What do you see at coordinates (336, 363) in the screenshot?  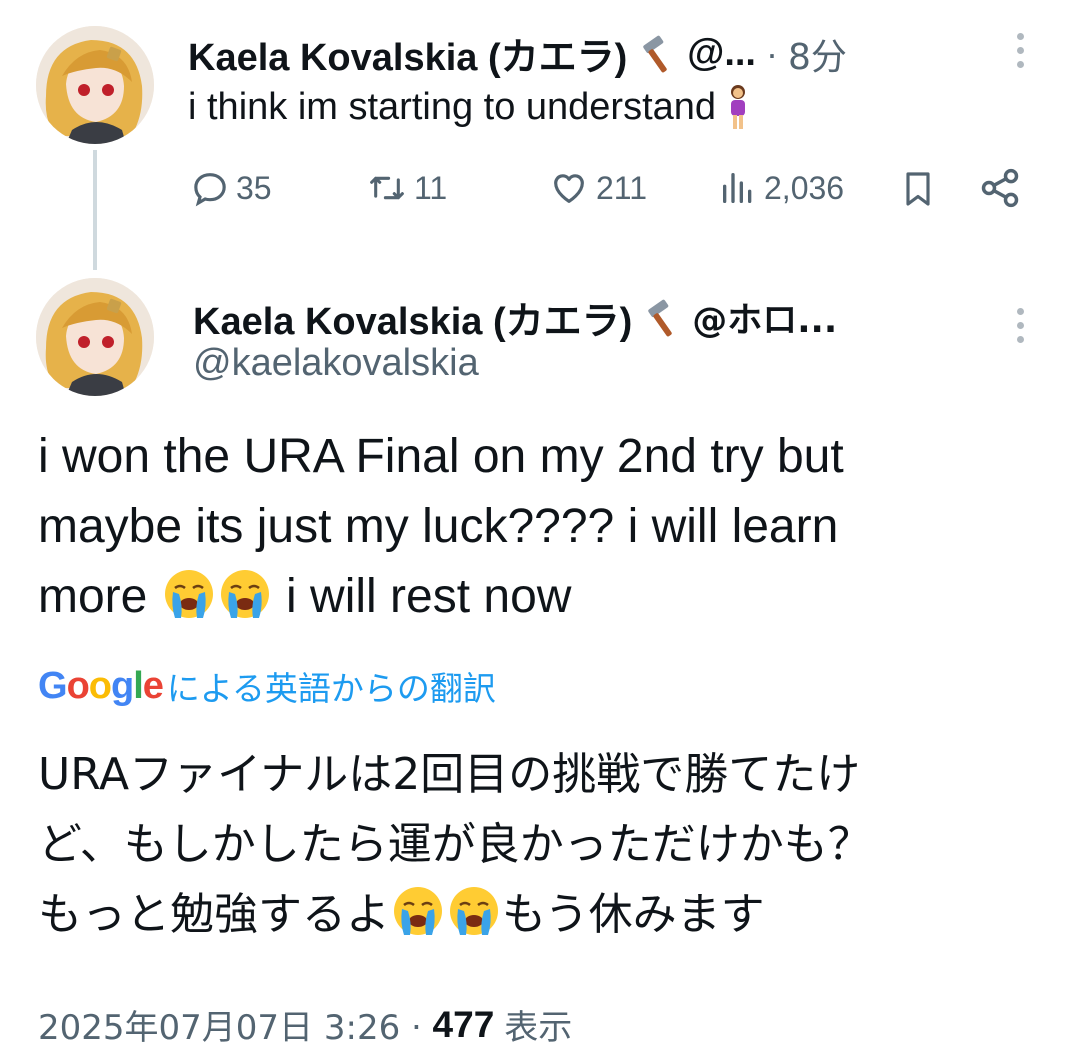 I see `handle: @kaelakovalskia` at bounding box center [336, 363].